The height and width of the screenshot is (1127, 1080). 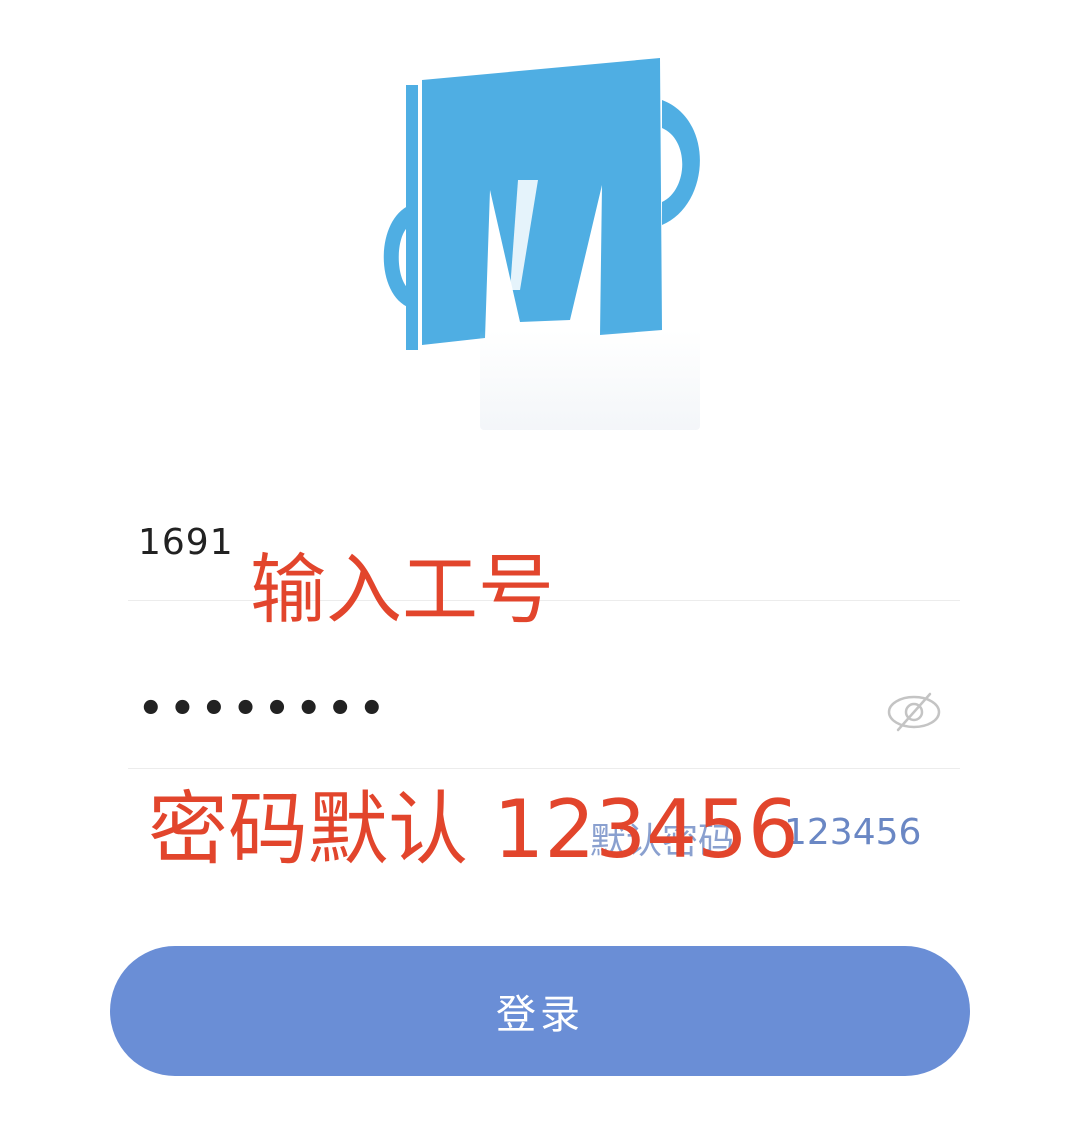 I want to click on username-input-value: 1691, so click(x=186, y=542).